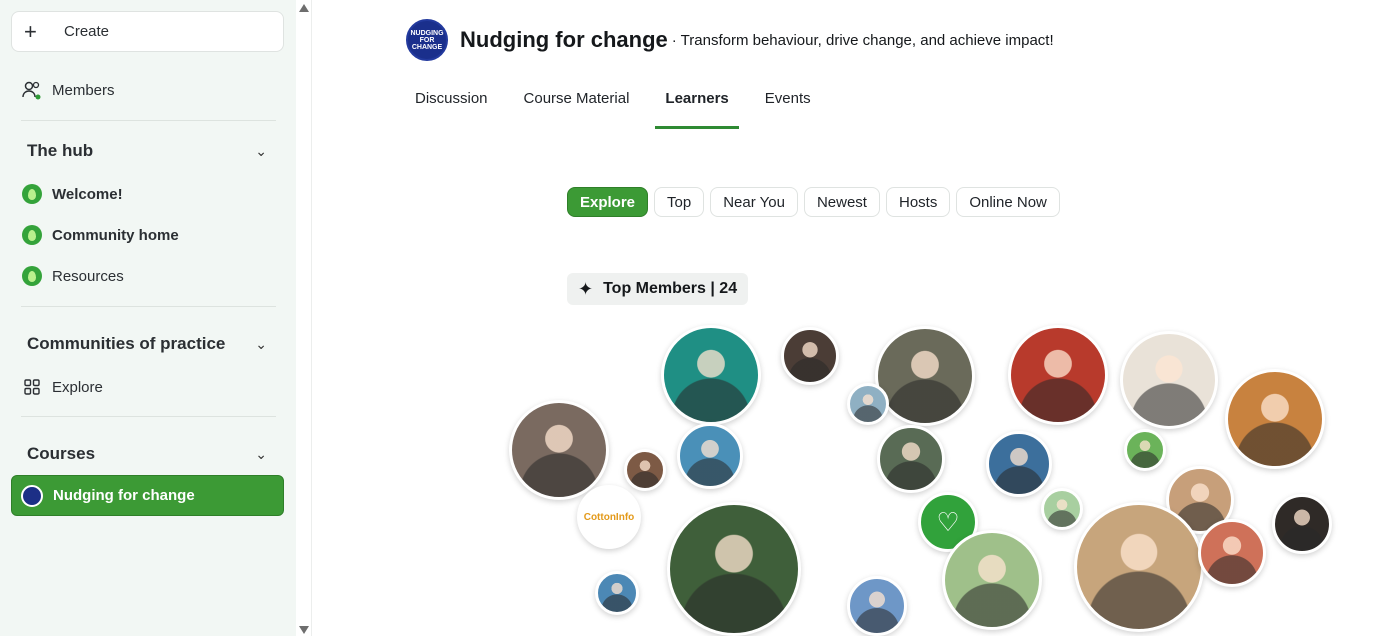  I want to click on scroll-down-arrow-icon, so click(304, 630).